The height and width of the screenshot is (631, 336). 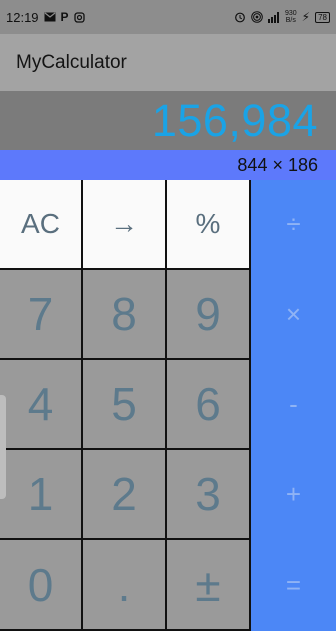 I want to click on digit-2-button: 2, so click(x=125, y=495).